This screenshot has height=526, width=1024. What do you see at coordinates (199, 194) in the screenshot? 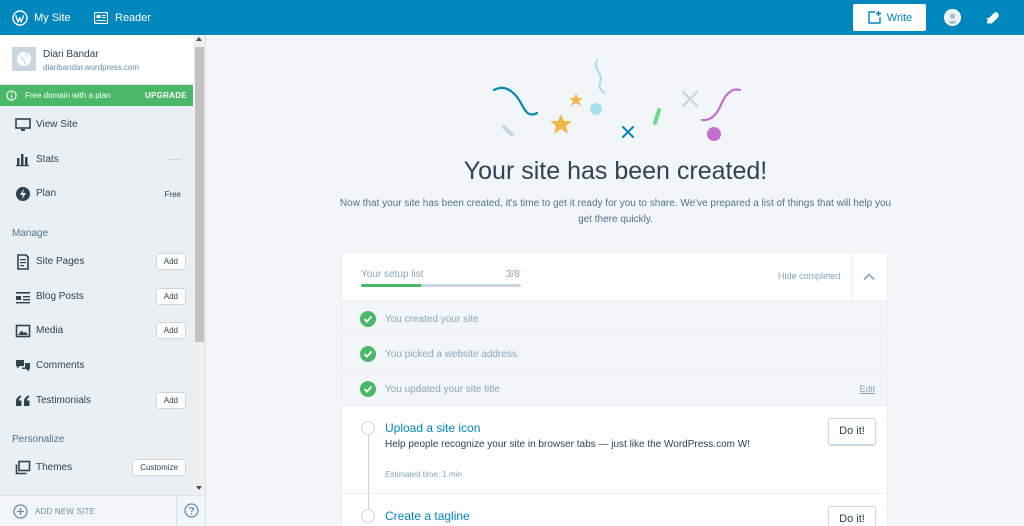
I see `scroll-thumb` at bounding box center [199, 194].